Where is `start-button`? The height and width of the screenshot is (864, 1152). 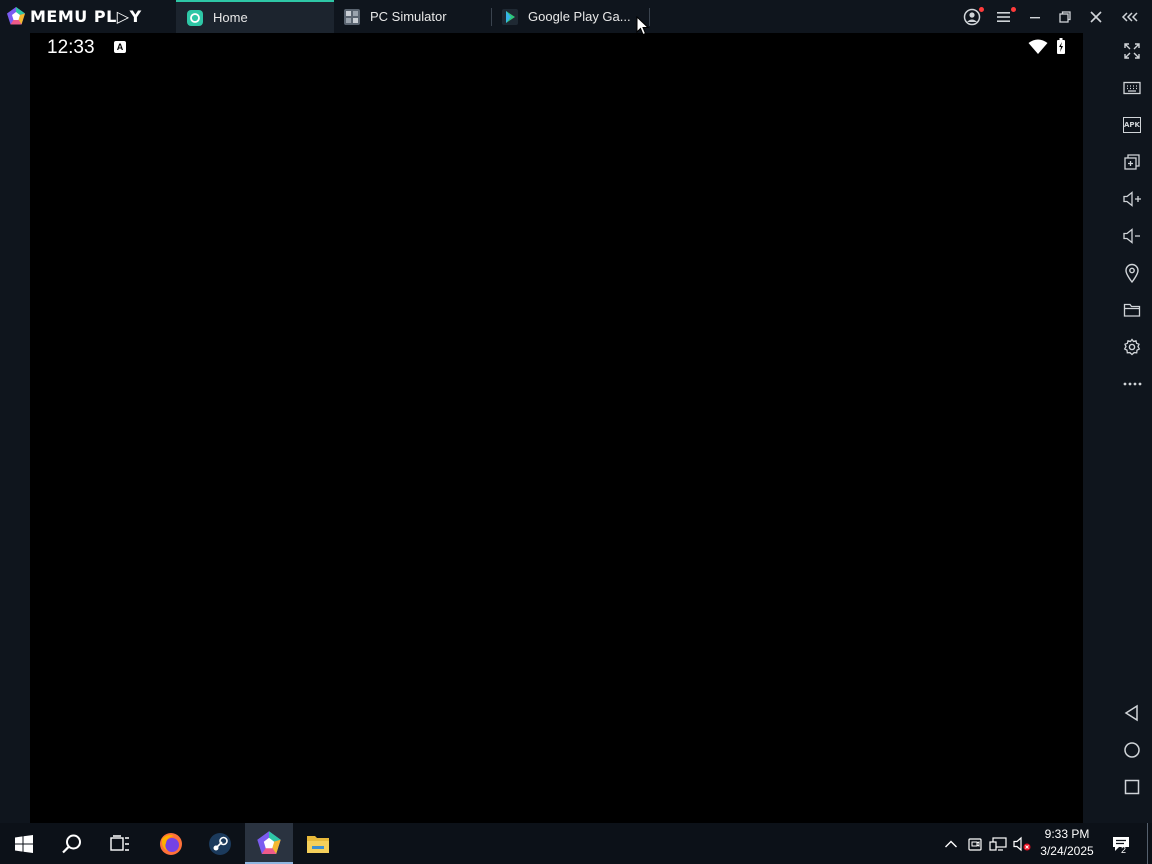 start-button is located at coordinates (24, 843).